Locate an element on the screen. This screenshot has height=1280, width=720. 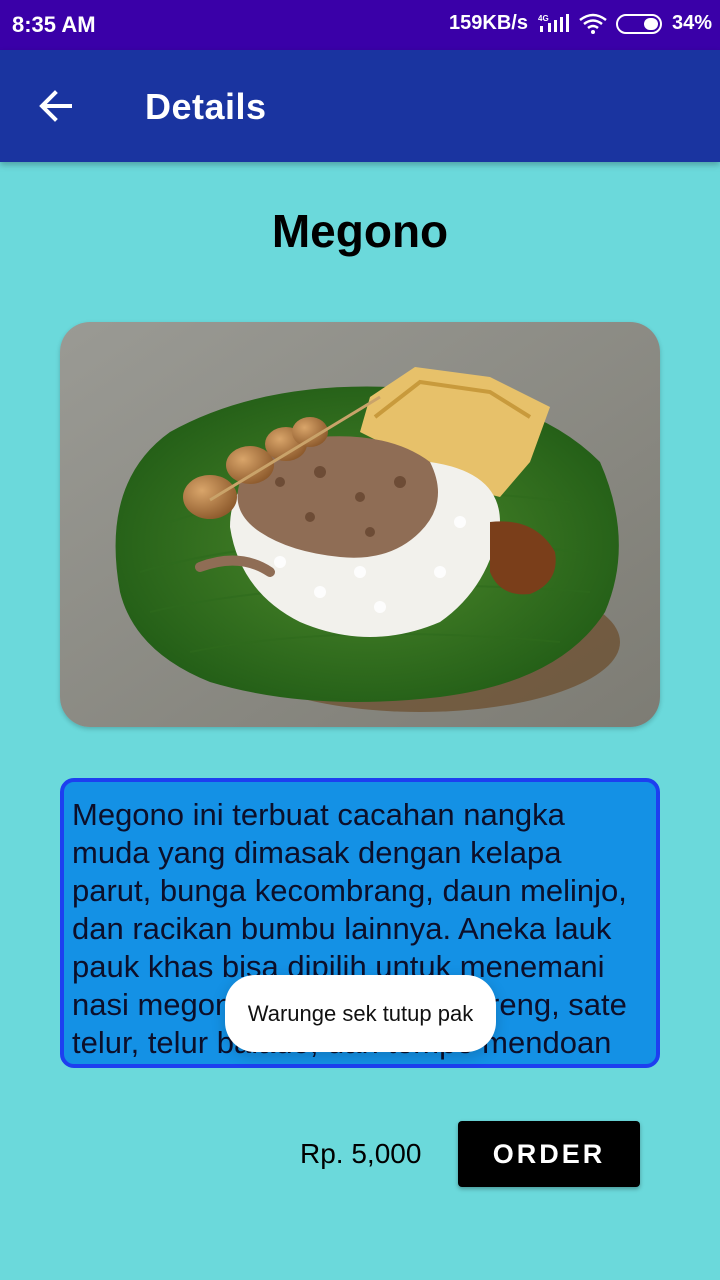
status-right: 159KB/s 4G 34% is located at coordinates (580, 23).